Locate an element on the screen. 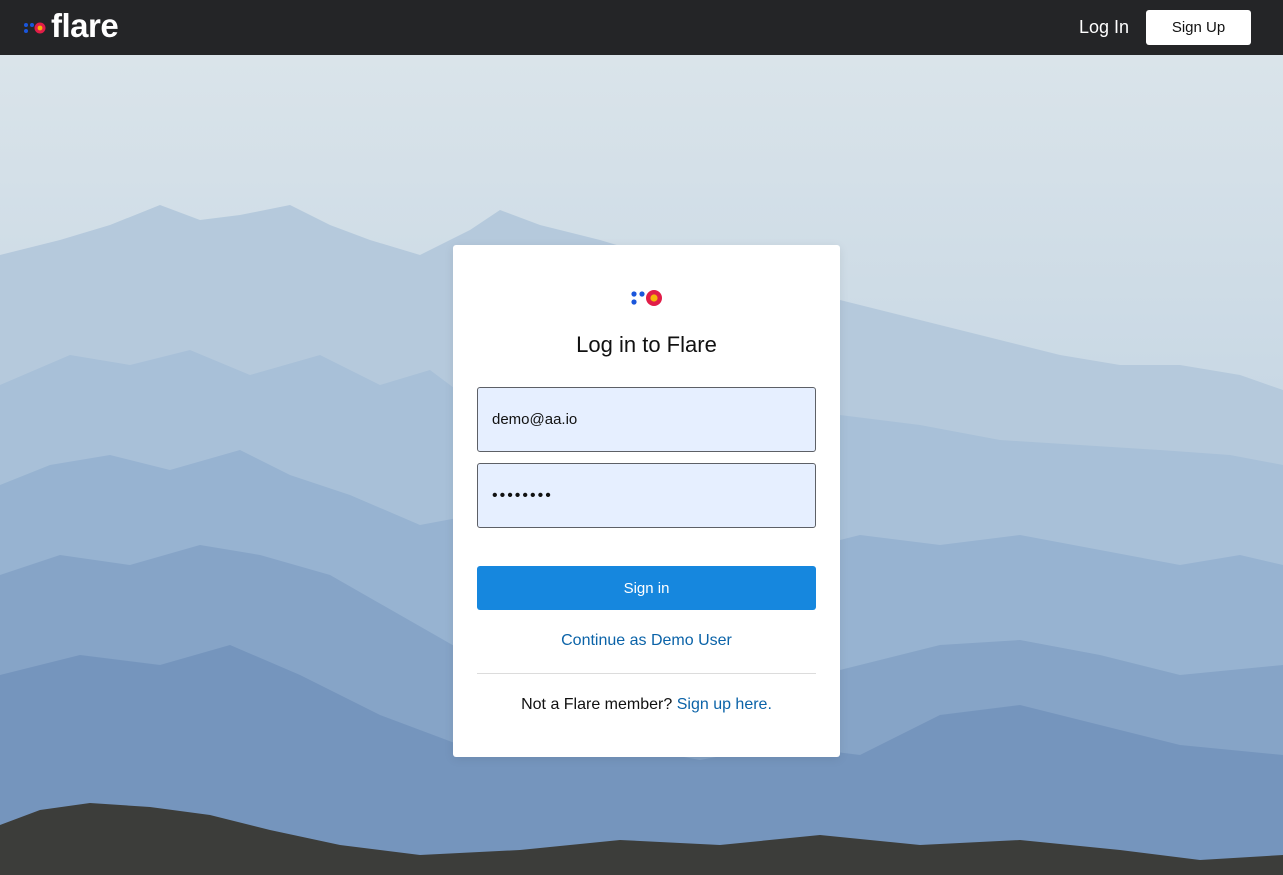 This screenshot has width=1283, height=875. signup-button: Sign Up is located at coordinates (1198, 27).